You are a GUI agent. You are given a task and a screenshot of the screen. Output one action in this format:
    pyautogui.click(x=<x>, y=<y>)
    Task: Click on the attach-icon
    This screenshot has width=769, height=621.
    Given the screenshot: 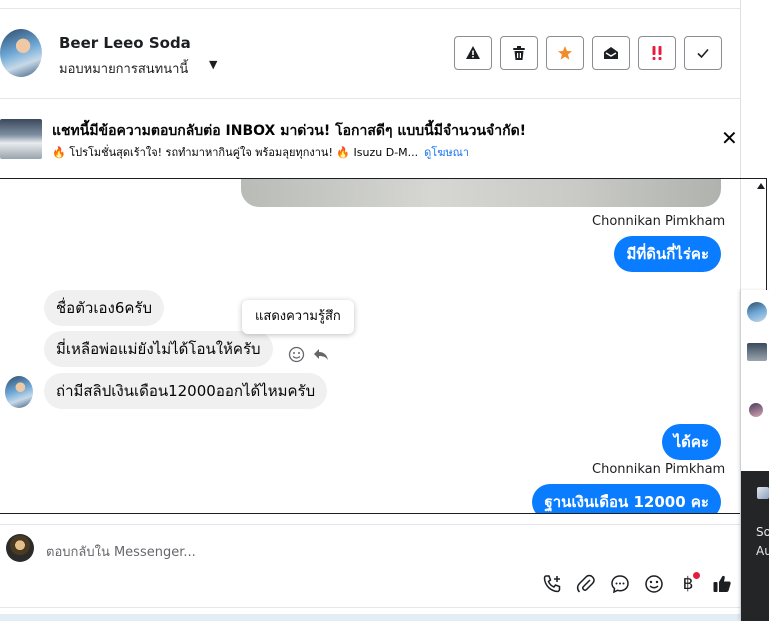 What is the action you would take?
    pyautogui.click(x=585, y=583)
    